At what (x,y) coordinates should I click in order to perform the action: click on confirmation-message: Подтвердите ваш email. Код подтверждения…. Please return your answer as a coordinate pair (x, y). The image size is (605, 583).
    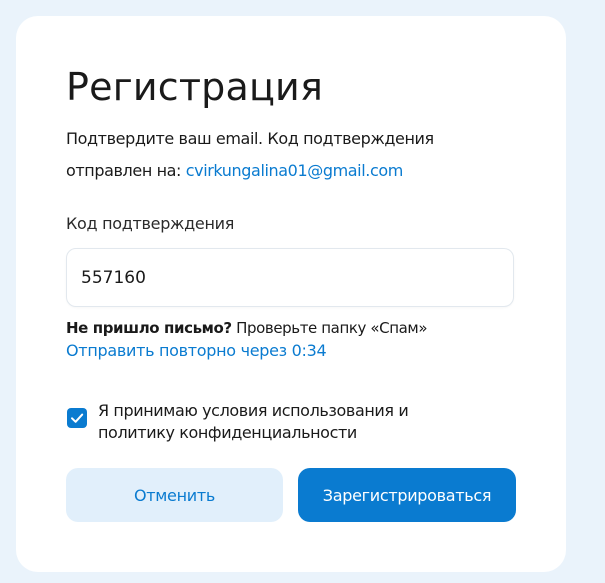
    Looking at the image, I should click on (291, 155).